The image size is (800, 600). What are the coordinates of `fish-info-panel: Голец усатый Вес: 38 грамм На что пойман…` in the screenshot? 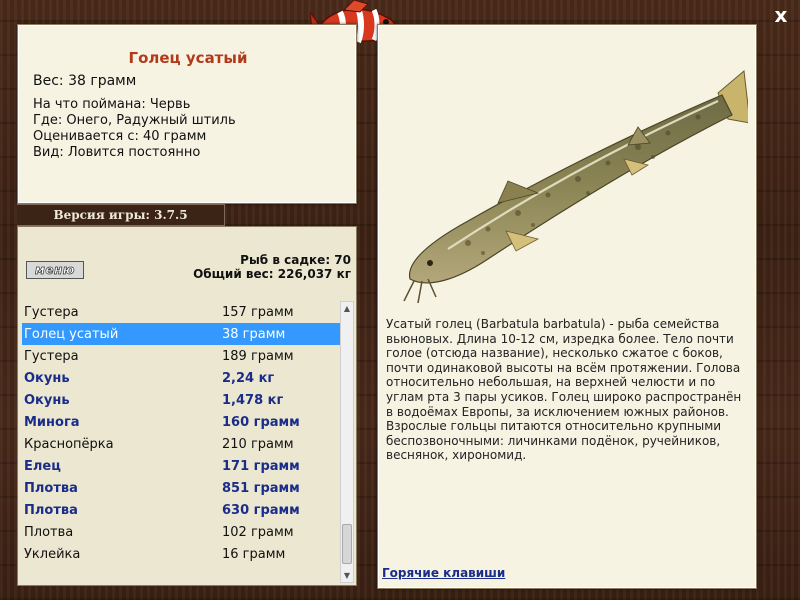 It's located at (187, 114).